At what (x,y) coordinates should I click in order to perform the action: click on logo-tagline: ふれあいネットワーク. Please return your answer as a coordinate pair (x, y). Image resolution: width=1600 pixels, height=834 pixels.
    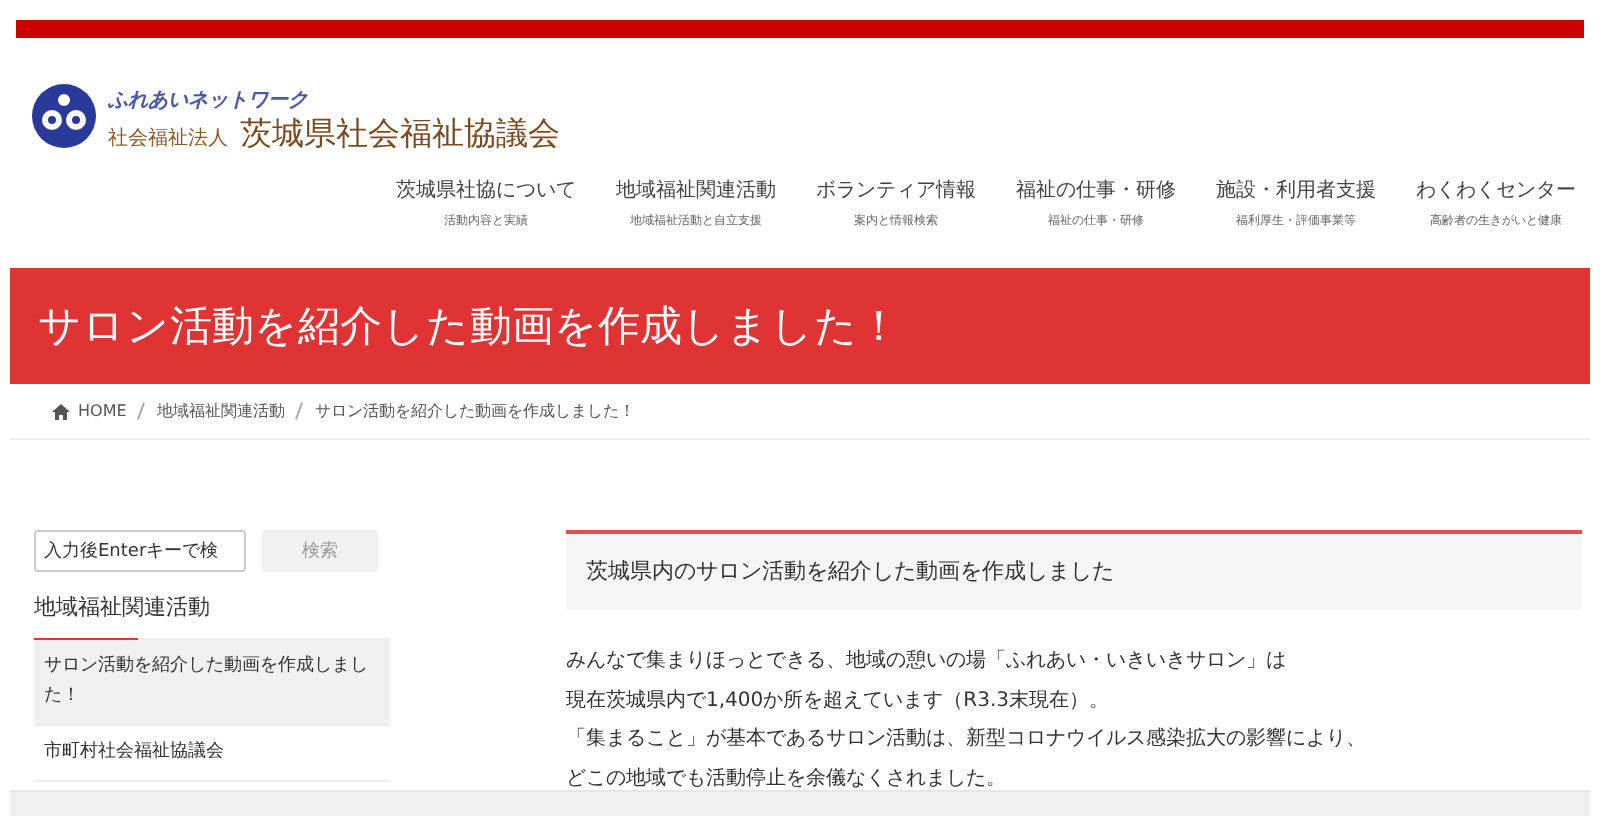
    Looking at the image, I should click on (208, 101).